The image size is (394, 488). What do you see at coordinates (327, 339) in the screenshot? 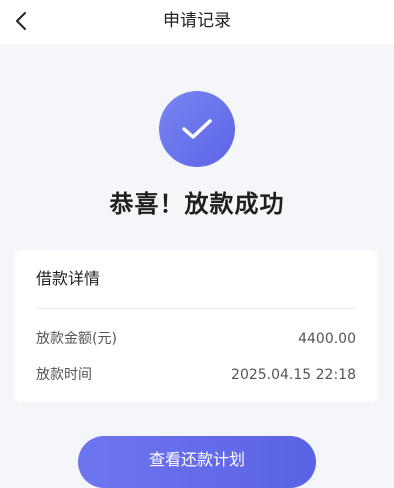
I see `detail-value: 4400.00` at bounding box center [327, 339].